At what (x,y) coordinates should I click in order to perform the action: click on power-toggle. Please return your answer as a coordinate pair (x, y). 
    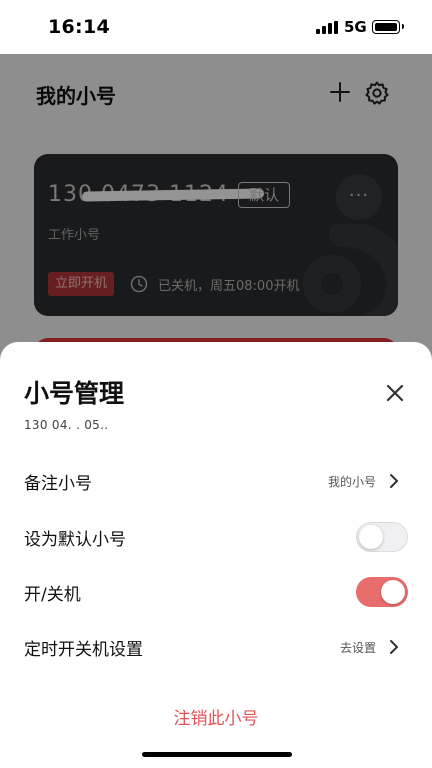
    Looking at the image, I should click on (382, 592).